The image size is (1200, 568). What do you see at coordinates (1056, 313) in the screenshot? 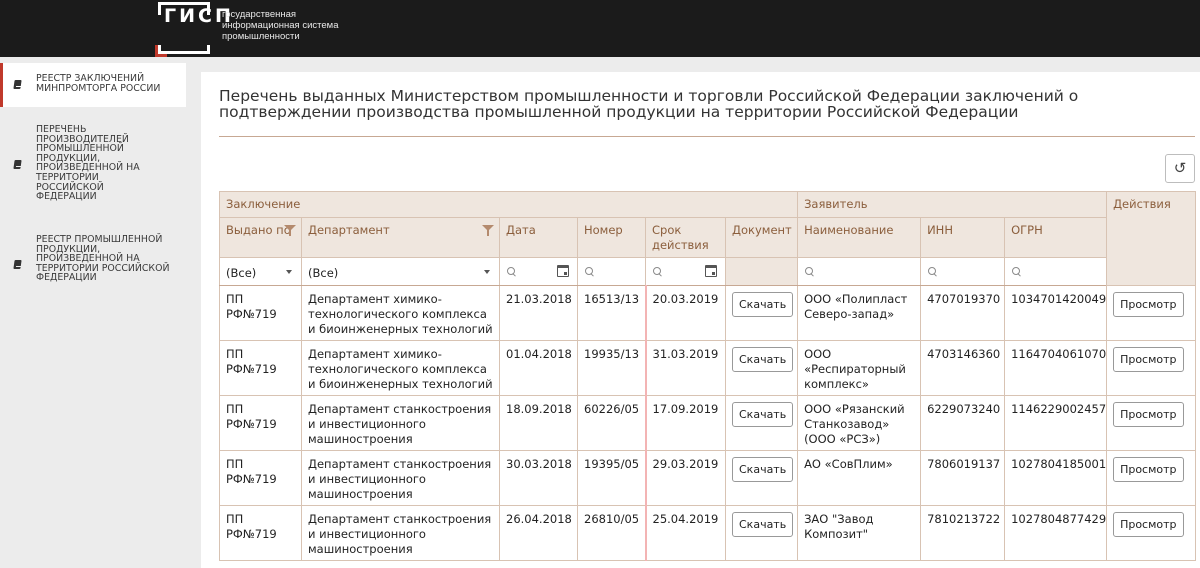
I see `cell-ogrn: 1034701420049` at bounding box center [1056, 313].